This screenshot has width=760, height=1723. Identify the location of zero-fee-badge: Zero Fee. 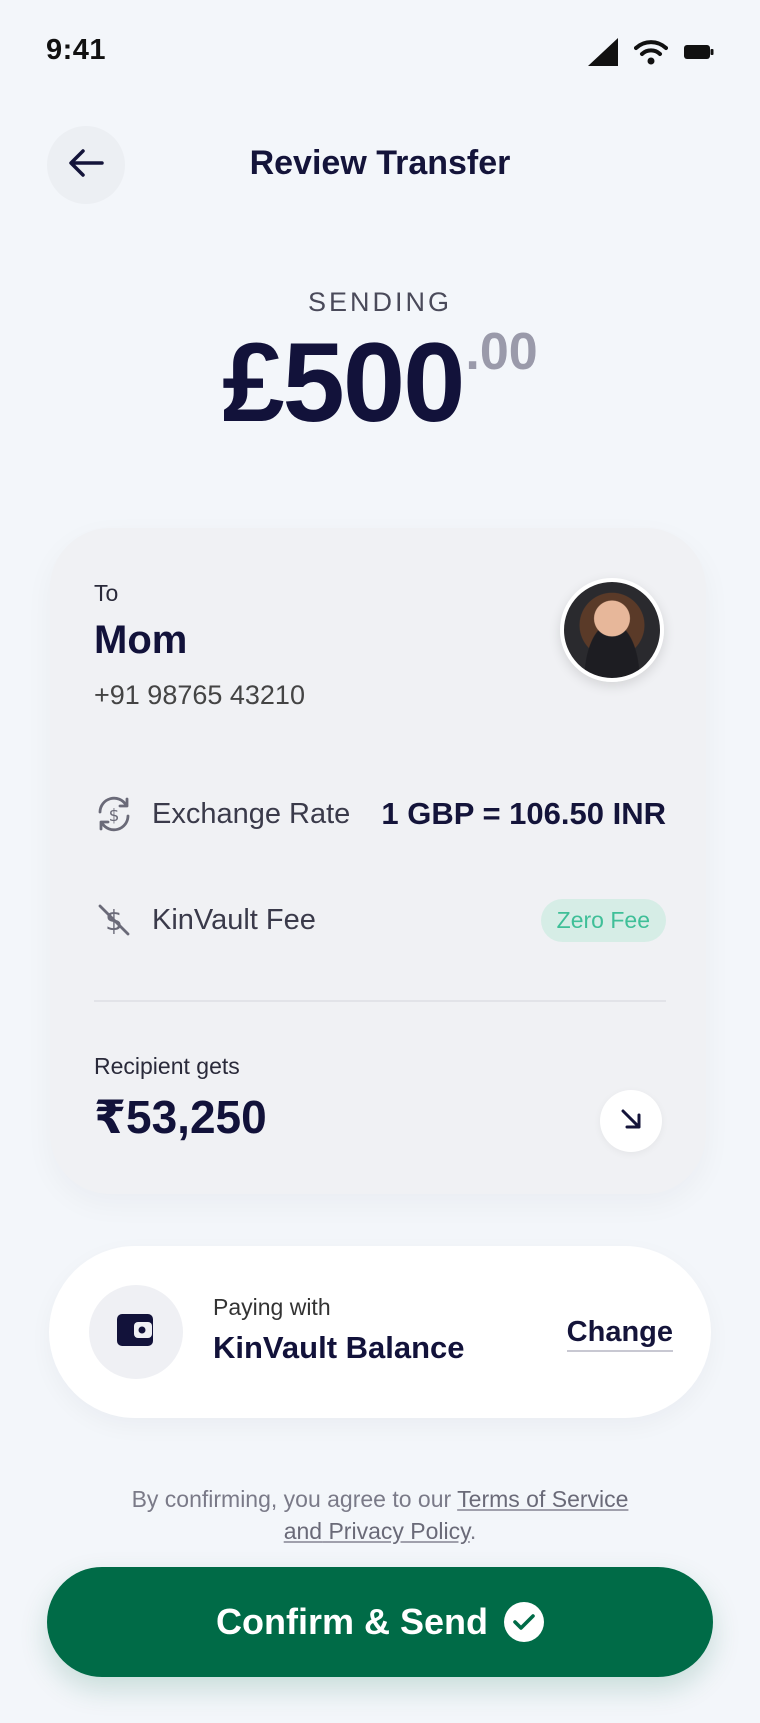
(603, 920).